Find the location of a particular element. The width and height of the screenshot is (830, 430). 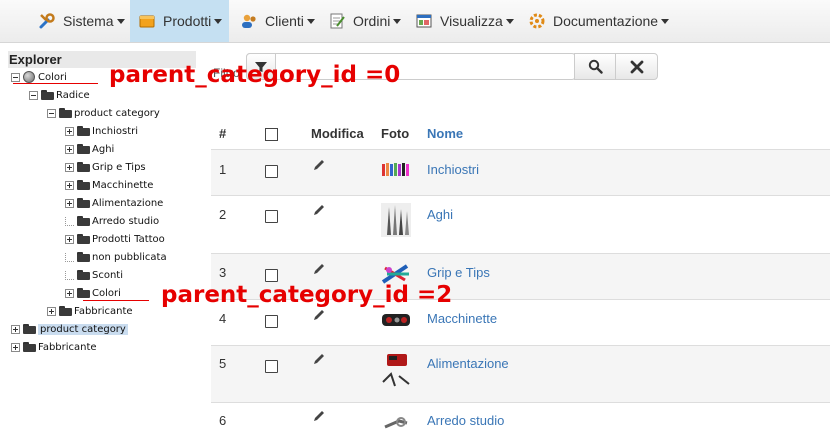

row-number: 3 is located at coordinates (223, 272).